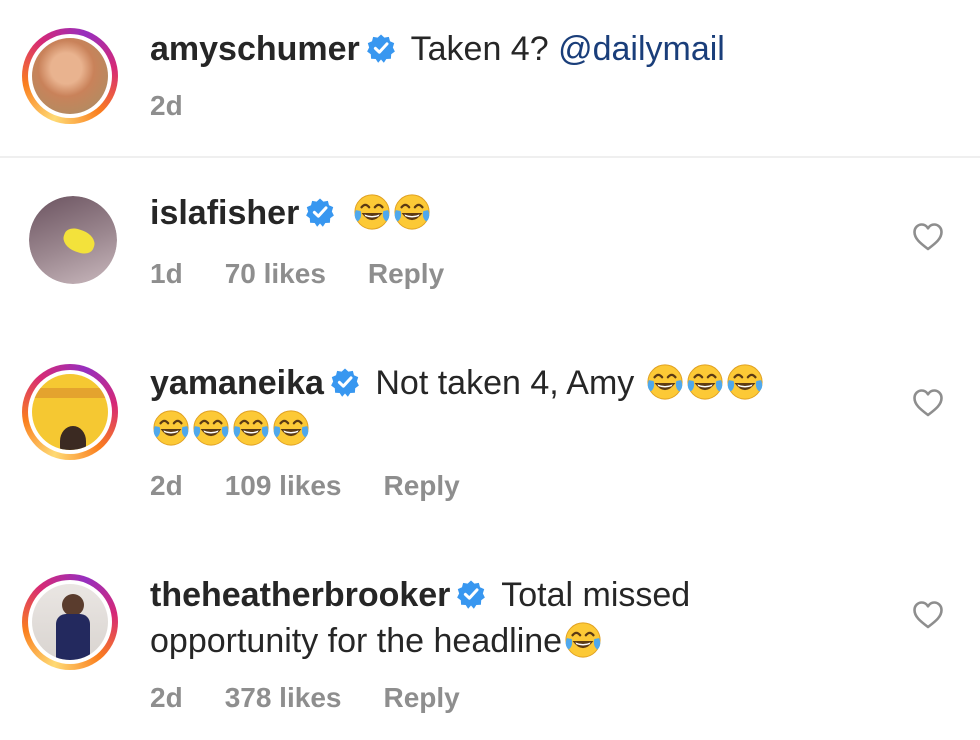 This screenshot has width=980, height=740. I want to click on heather-avatar, so click(70, 622).